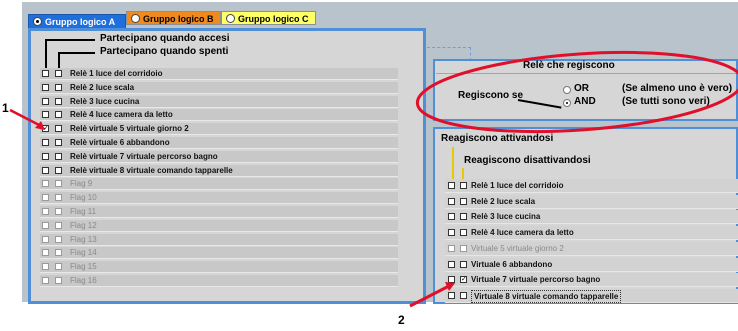  Describe the element at coordinates (5, 108) in the screenshot. I see `annotation-marker-1: 1` at that location.